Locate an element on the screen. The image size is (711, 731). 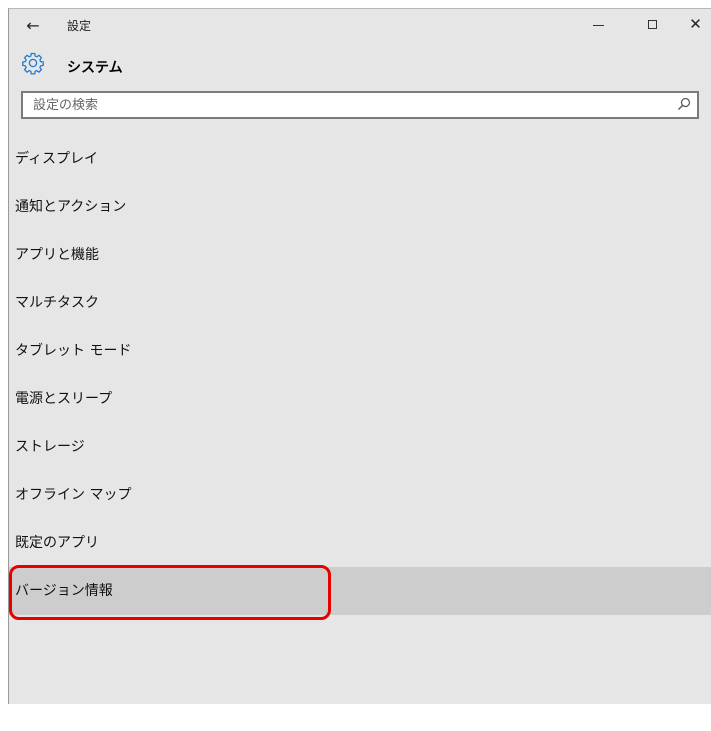
nav-item-display: ディスプレイ is located at coordinates (360, 159).